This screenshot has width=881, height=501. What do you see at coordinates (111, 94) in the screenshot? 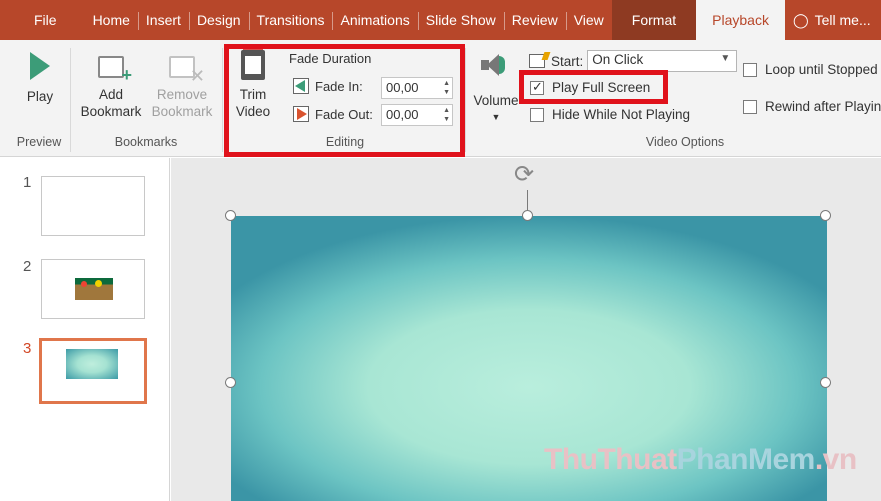
I see `add-bookmark-label-line1: Add` at bounding box center [111, 94].